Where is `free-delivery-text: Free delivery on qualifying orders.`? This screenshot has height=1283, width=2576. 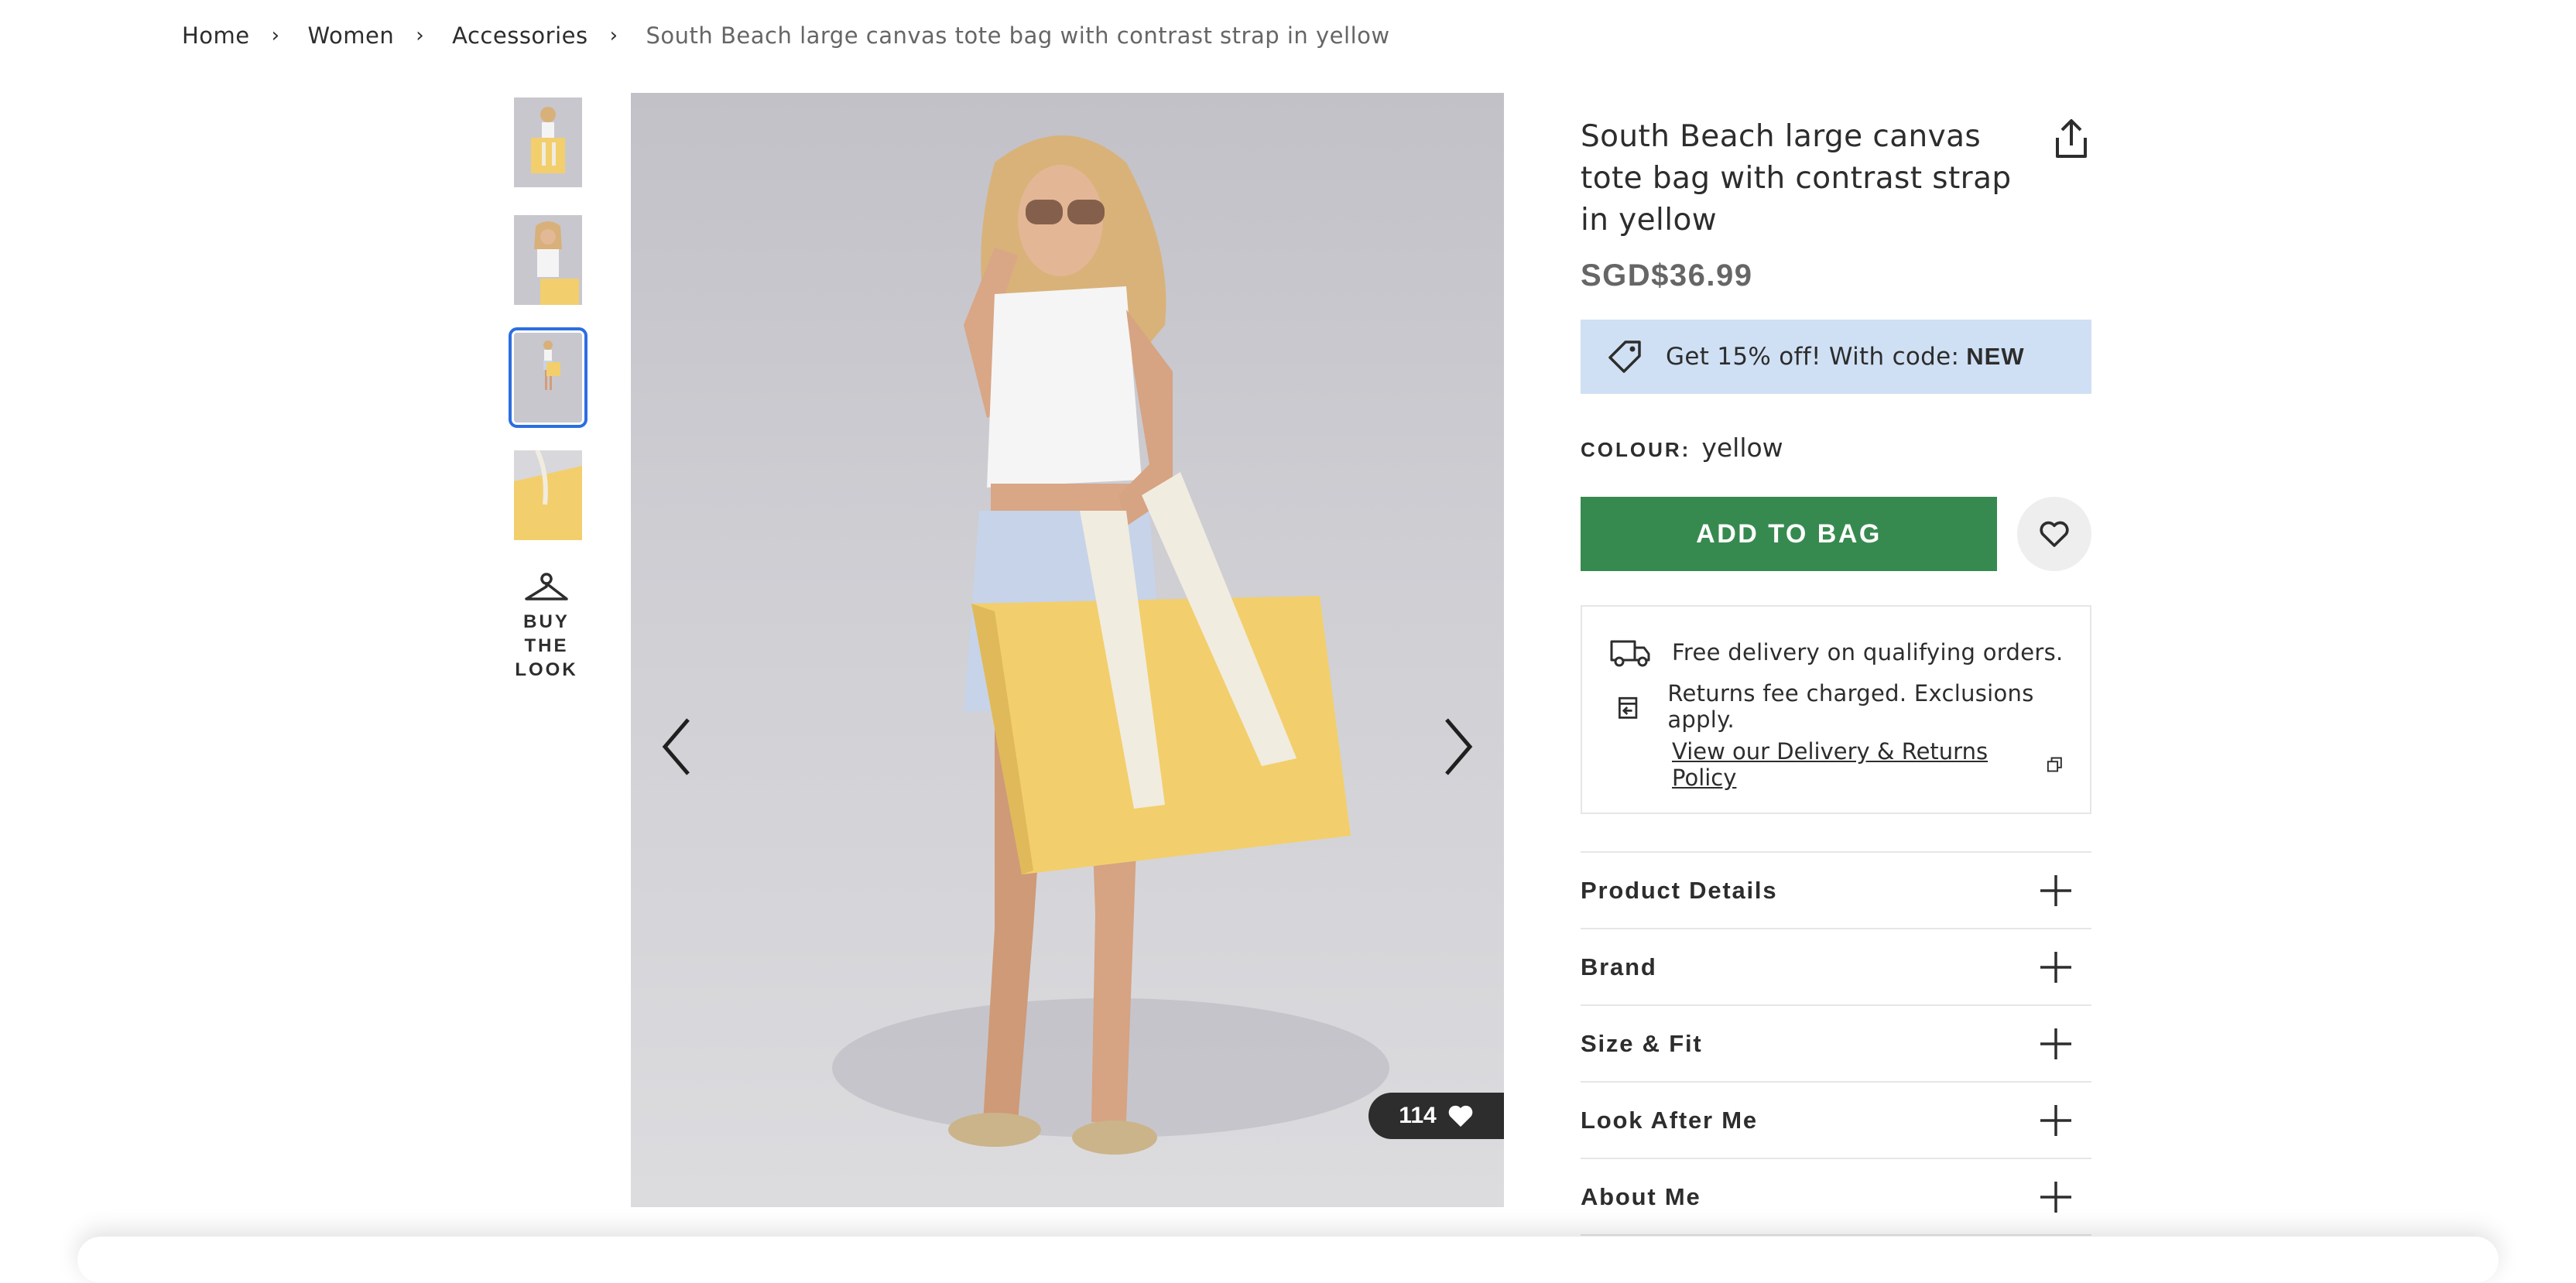 free-delivery-text: Free delivery on qualifying orders. is located at coordinates (1868, 652).